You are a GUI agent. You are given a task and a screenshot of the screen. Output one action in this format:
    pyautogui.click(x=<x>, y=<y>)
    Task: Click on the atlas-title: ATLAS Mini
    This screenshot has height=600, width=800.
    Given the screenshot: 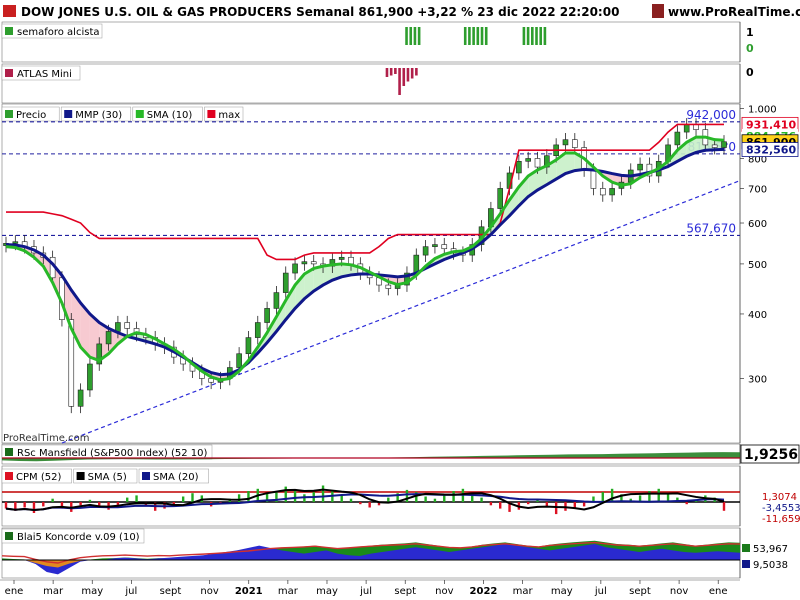 What is the action you would take?
    pyautogui.click(x=41, y=73)
    